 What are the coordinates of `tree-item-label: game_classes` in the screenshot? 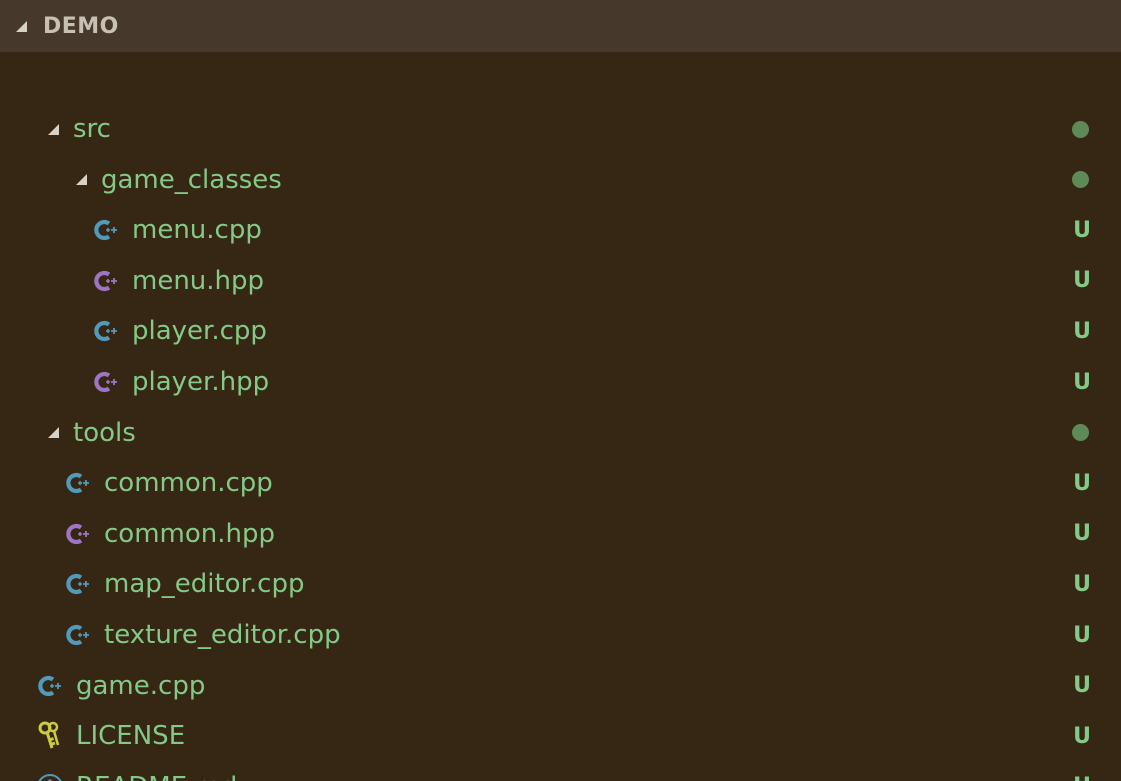 It's located at (191, 179).